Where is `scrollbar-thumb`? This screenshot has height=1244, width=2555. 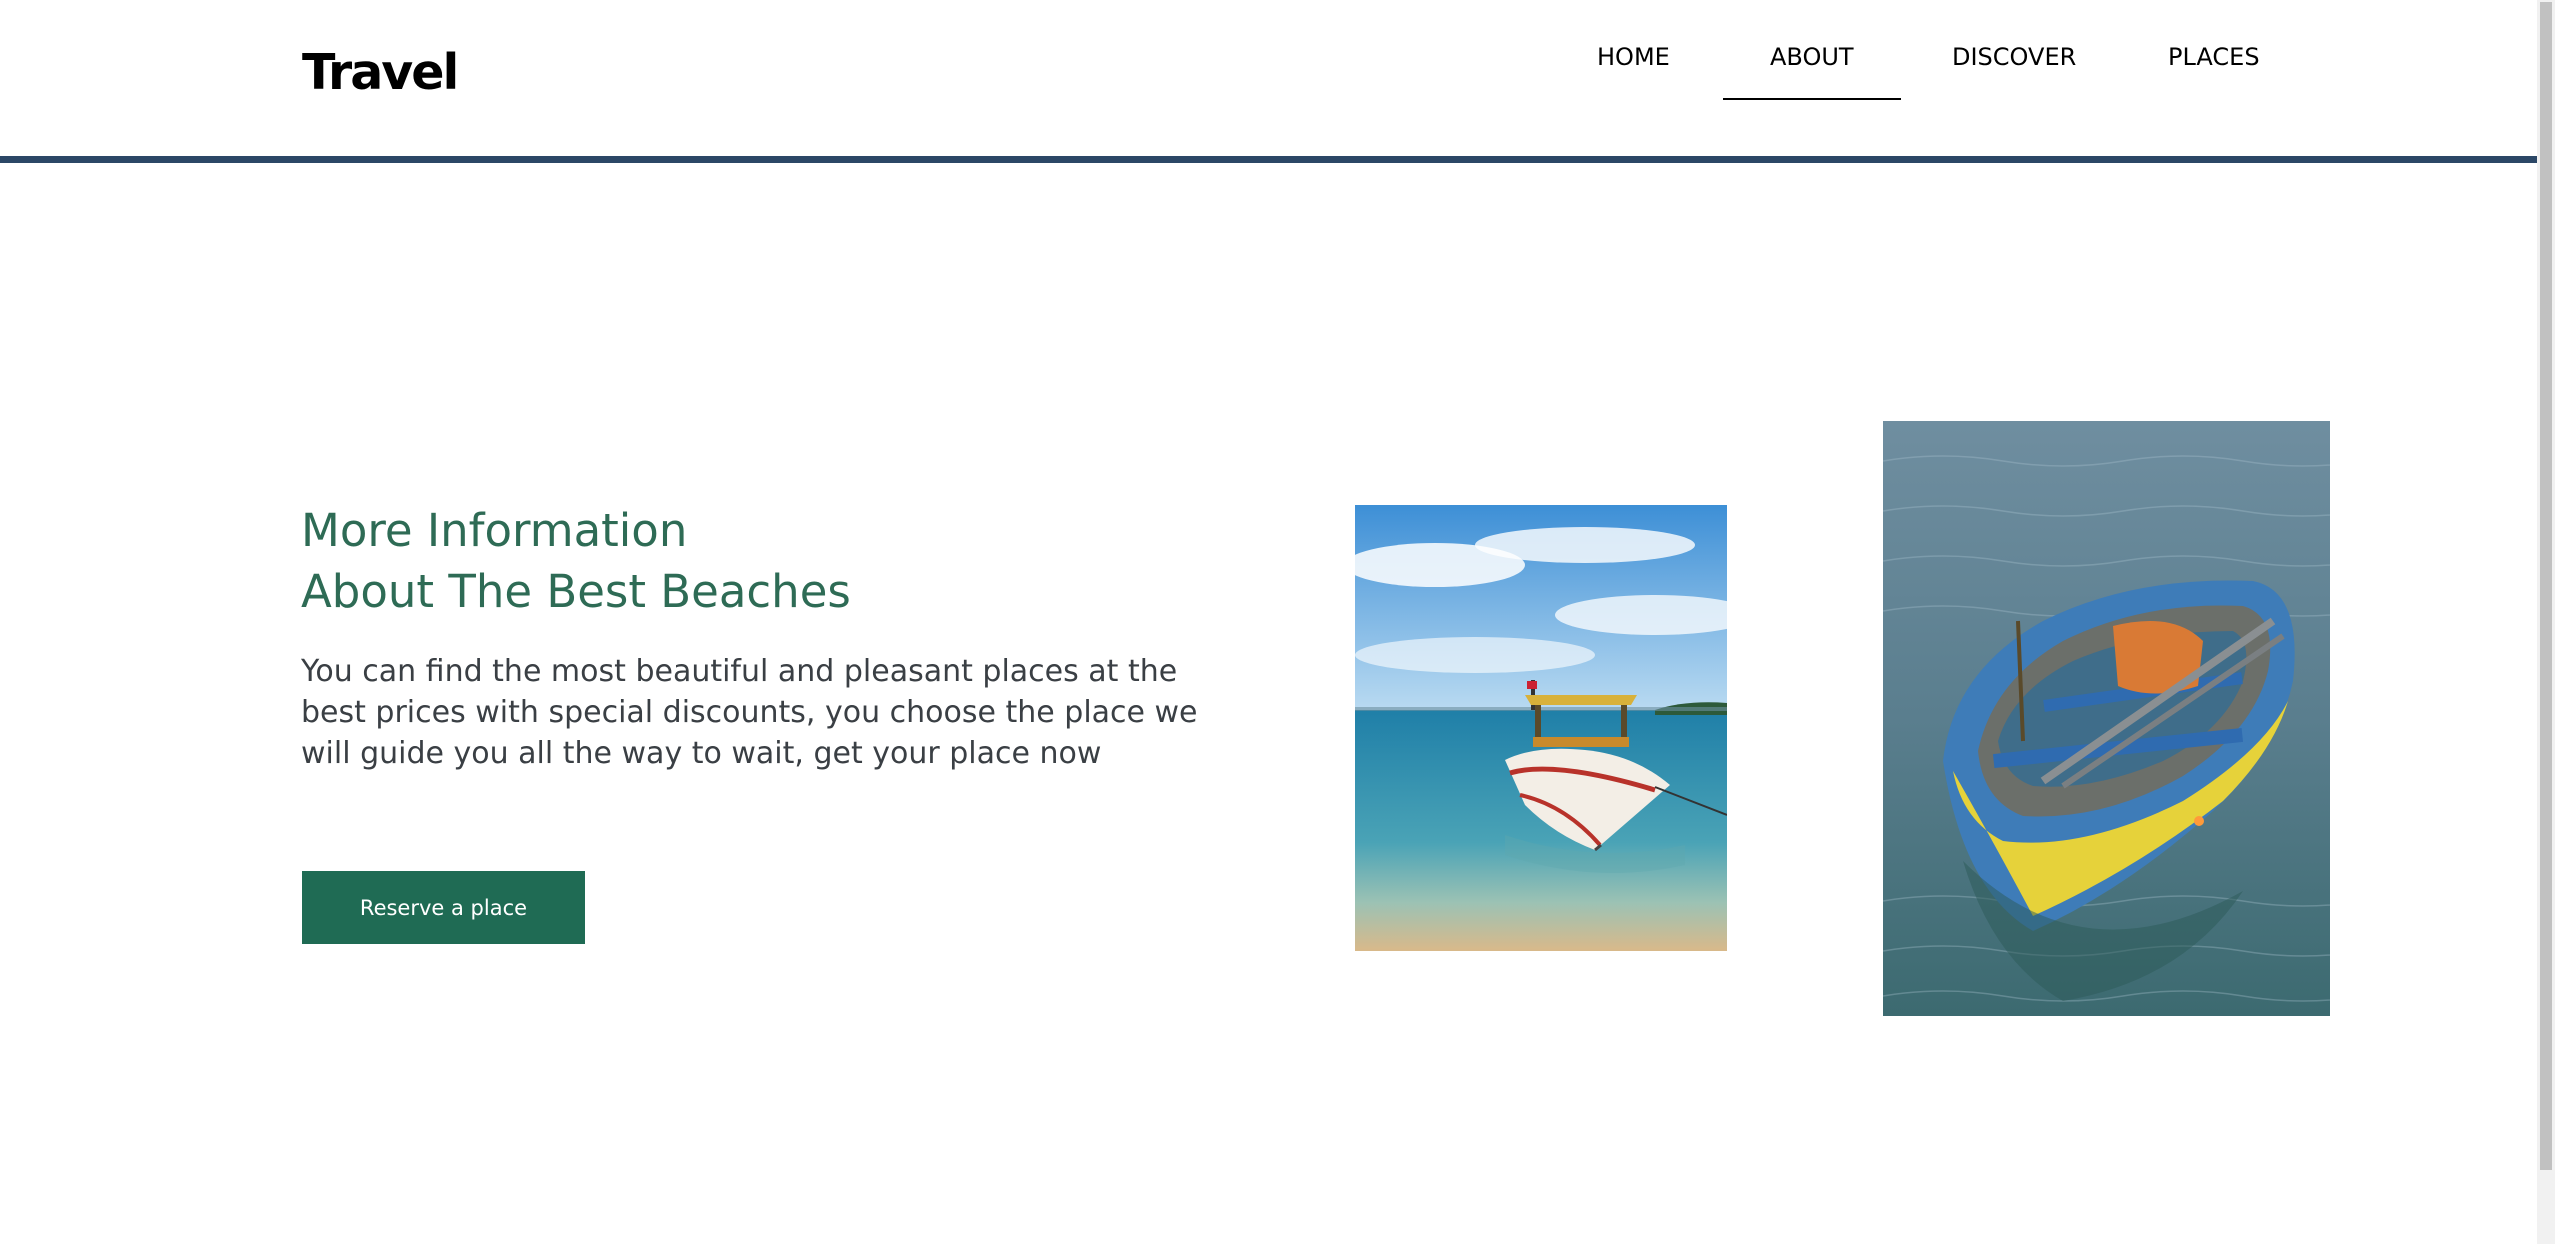
scrollbar-thumb is located at coordinates (2546, 586).